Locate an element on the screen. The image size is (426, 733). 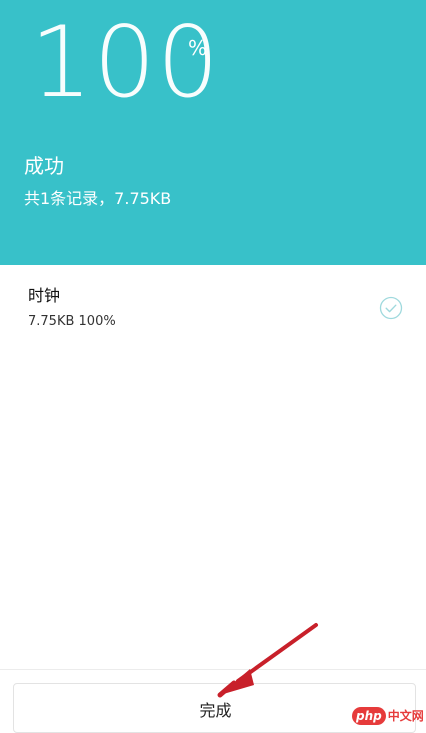
percent-sign: % is located at coordinates (198, 48).